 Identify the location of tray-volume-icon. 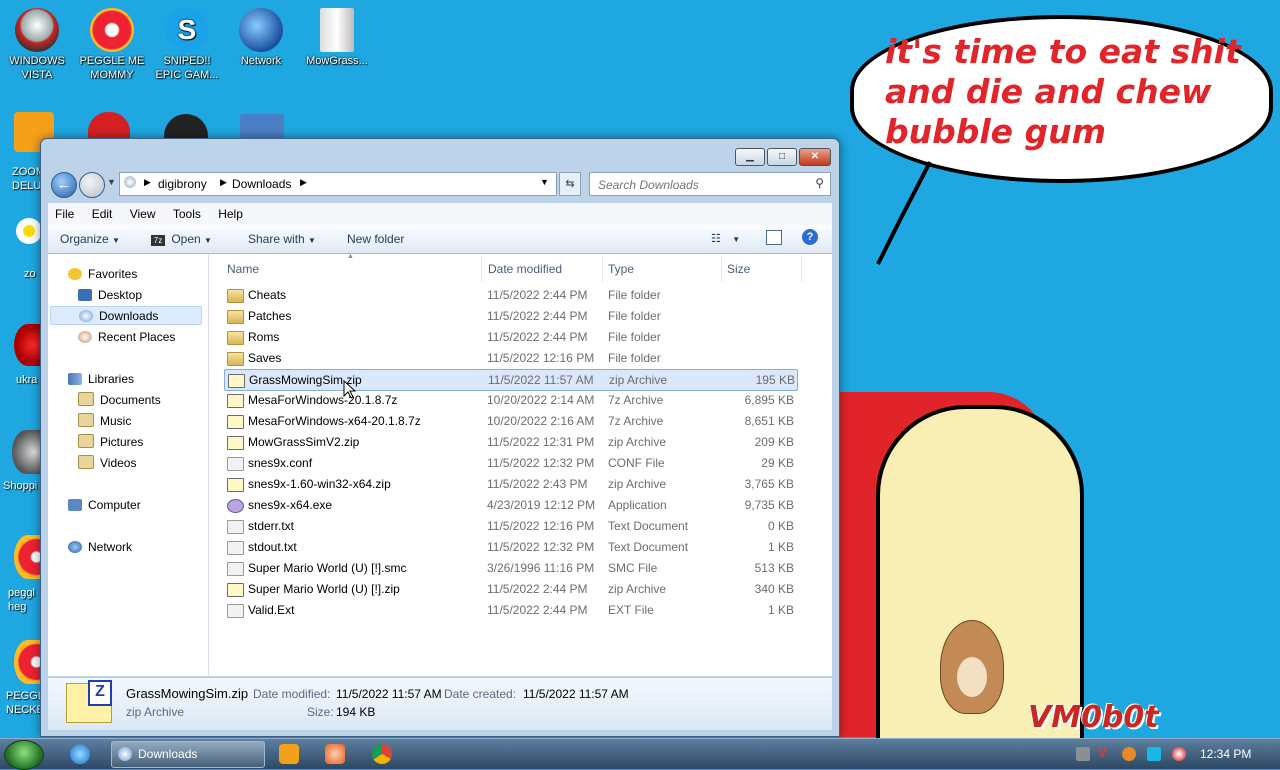
(1179, 754).